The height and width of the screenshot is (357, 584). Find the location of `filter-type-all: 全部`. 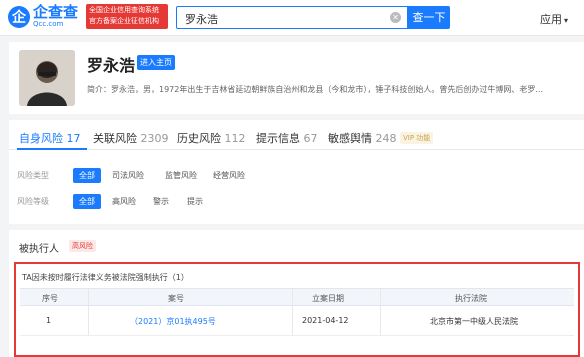

filter-type-all: 全部 is located at coordinates (87, 175).